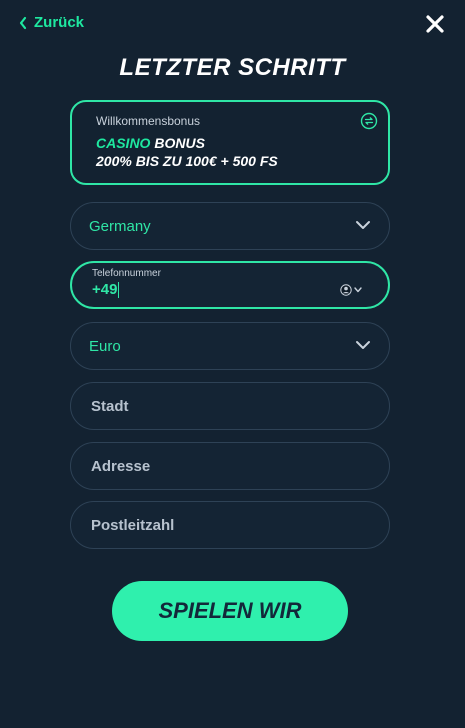  I want to click on phone-field: Telefonnummer +49, so click(230, 285).